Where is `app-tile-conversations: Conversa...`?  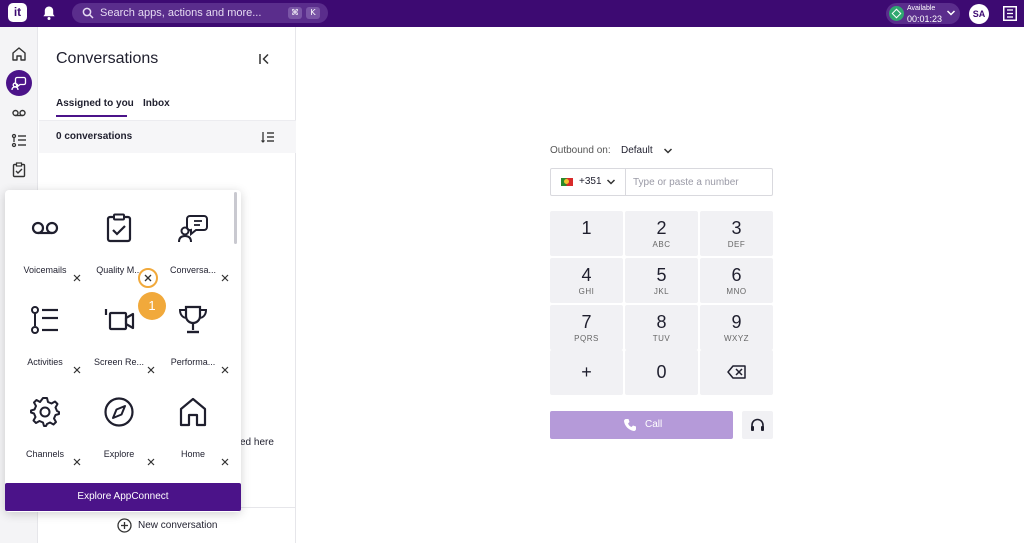 app-tile-conversations: Conversa... is located at coordinates (193, 238).